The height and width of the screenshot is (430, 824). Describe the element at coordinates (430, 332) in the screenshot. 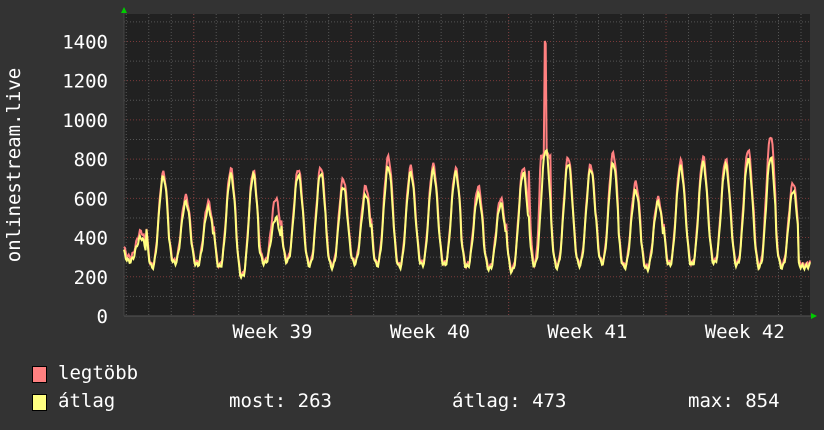

I see `x-tick-label: Week 40` at that location.